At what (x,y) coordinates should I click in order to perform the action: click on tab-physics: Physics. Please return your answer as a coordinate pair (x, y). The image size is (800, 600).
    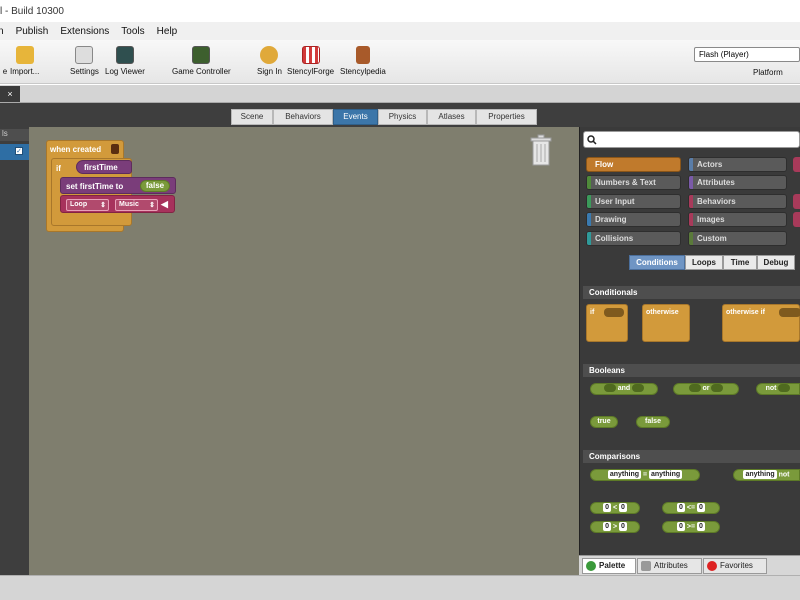
    Looking at the image, I should click on (402, 117).